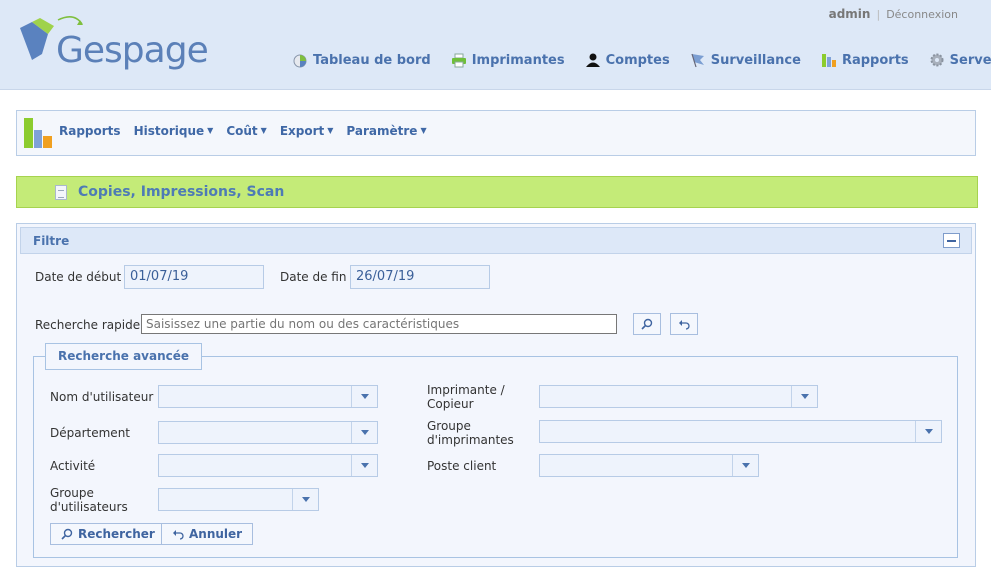 The width and height of the screenshot is (991, 579). I want to click on printer-icon, so click(458, 60).